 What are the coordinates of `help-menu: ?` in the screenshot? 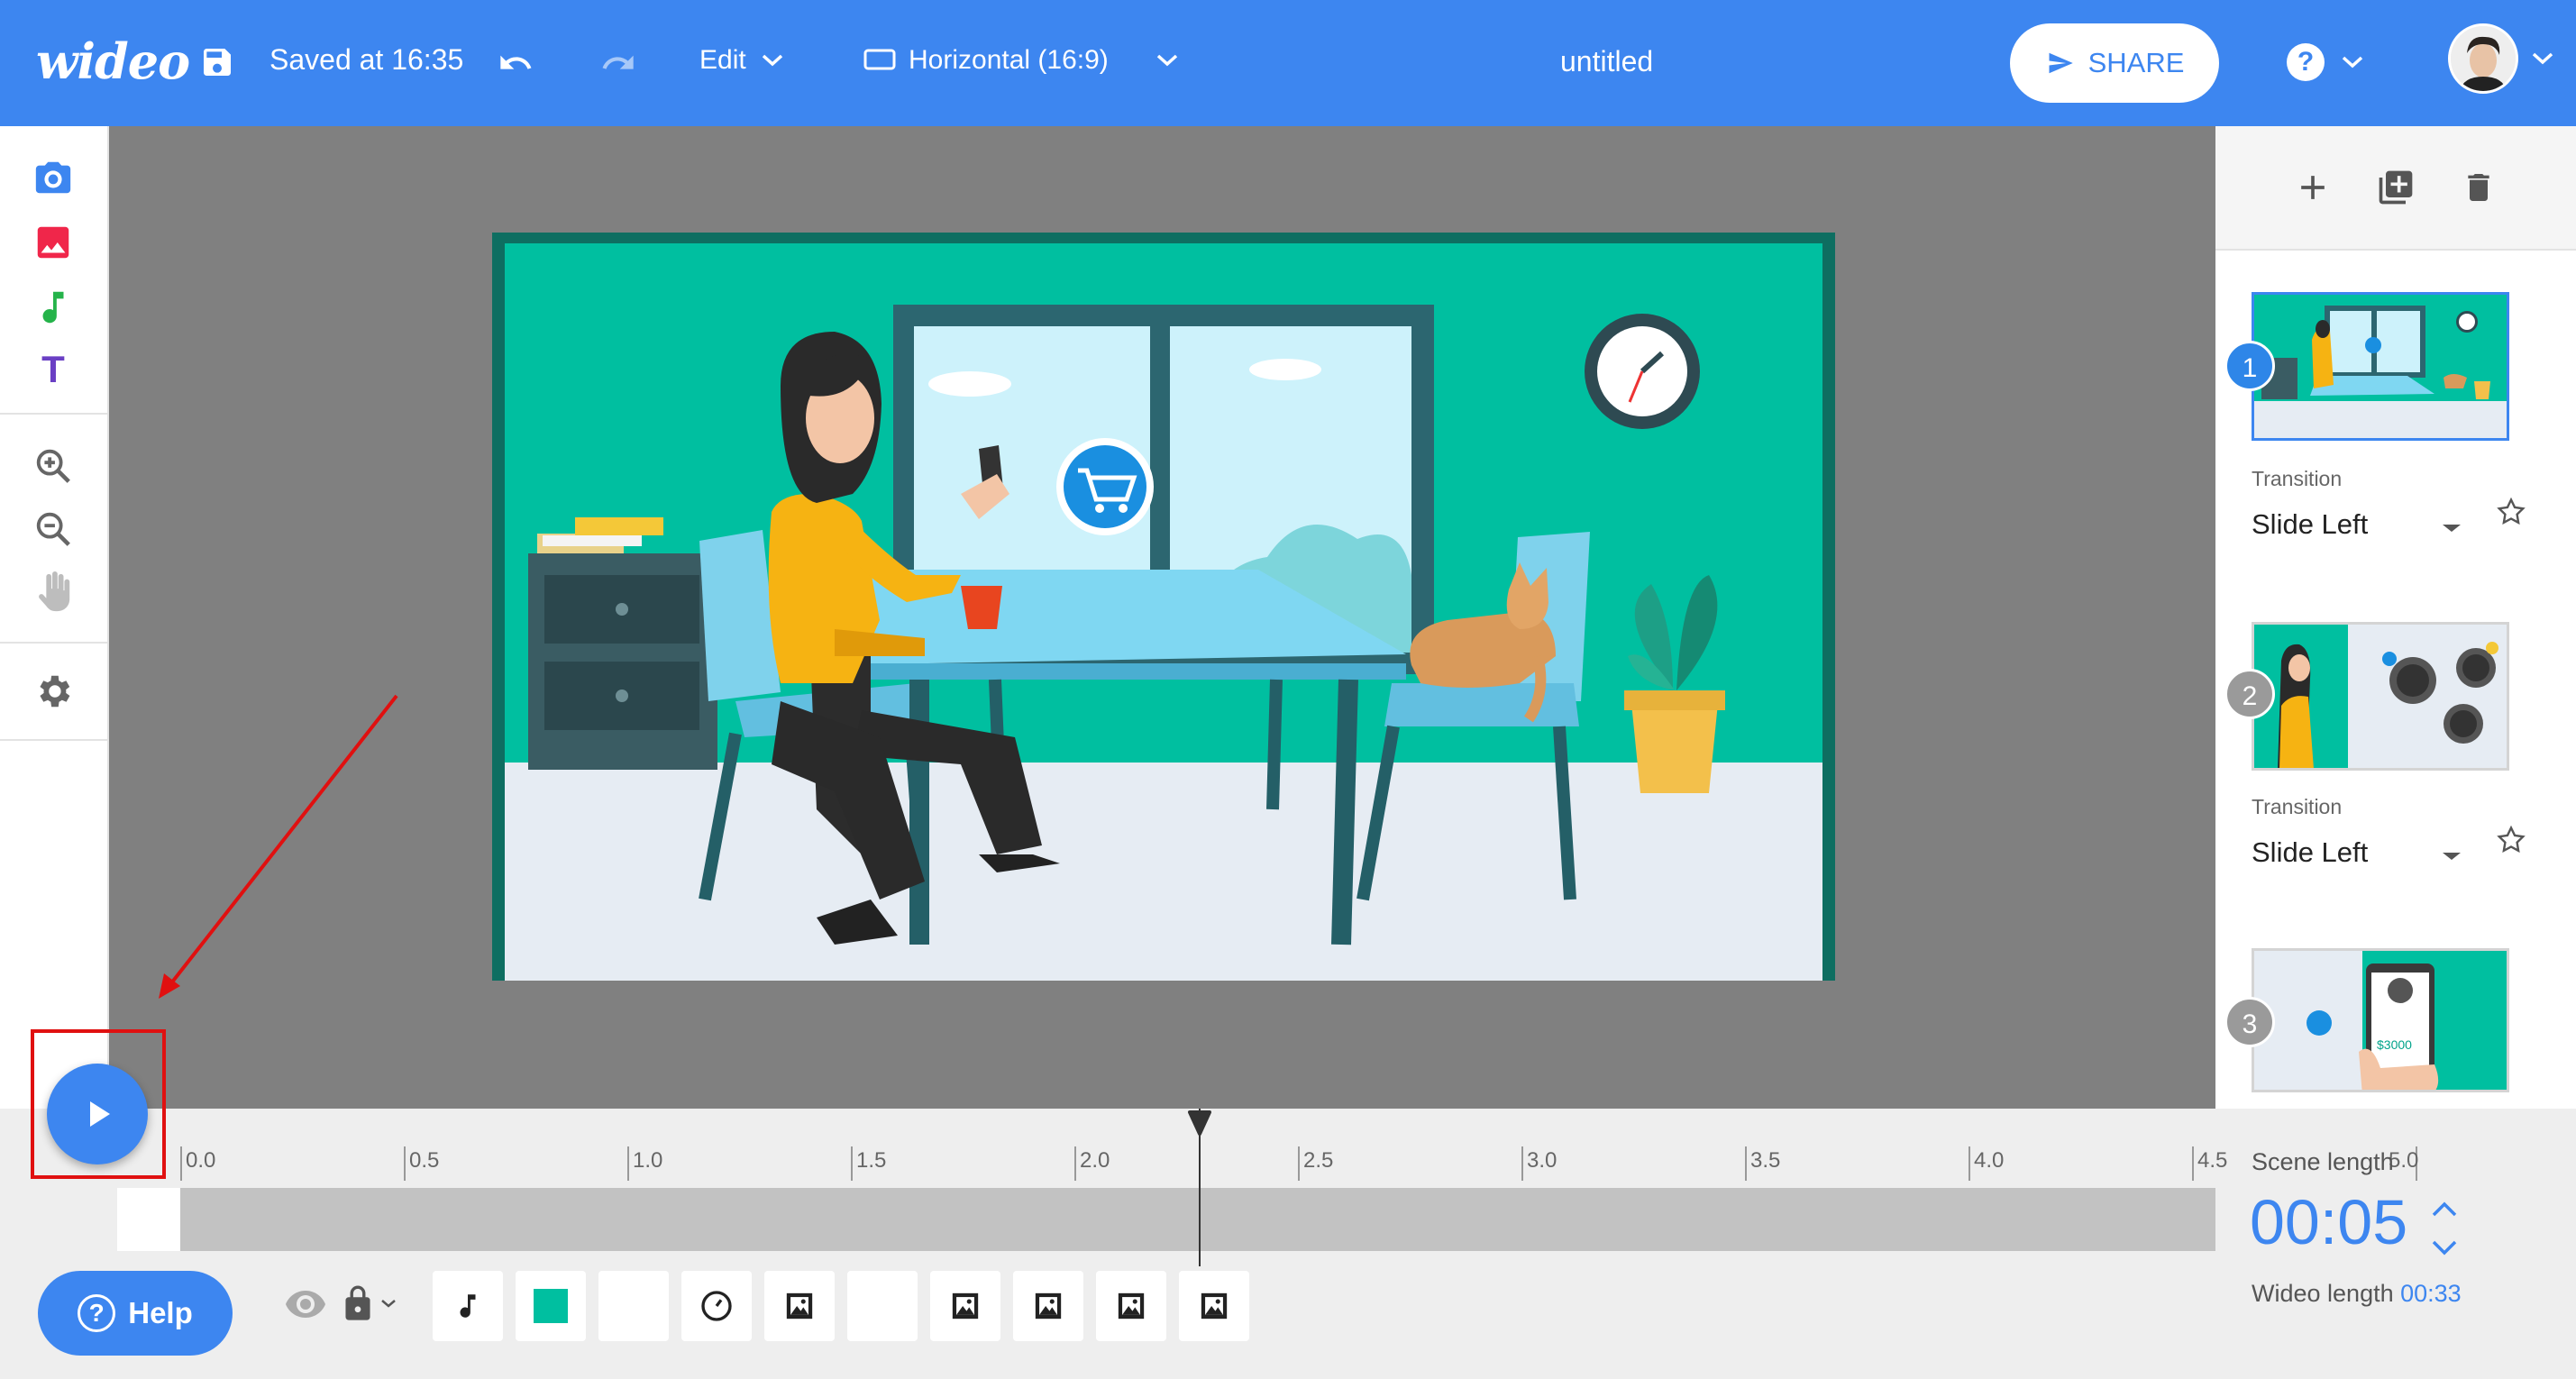 It's located at (2325, 62).